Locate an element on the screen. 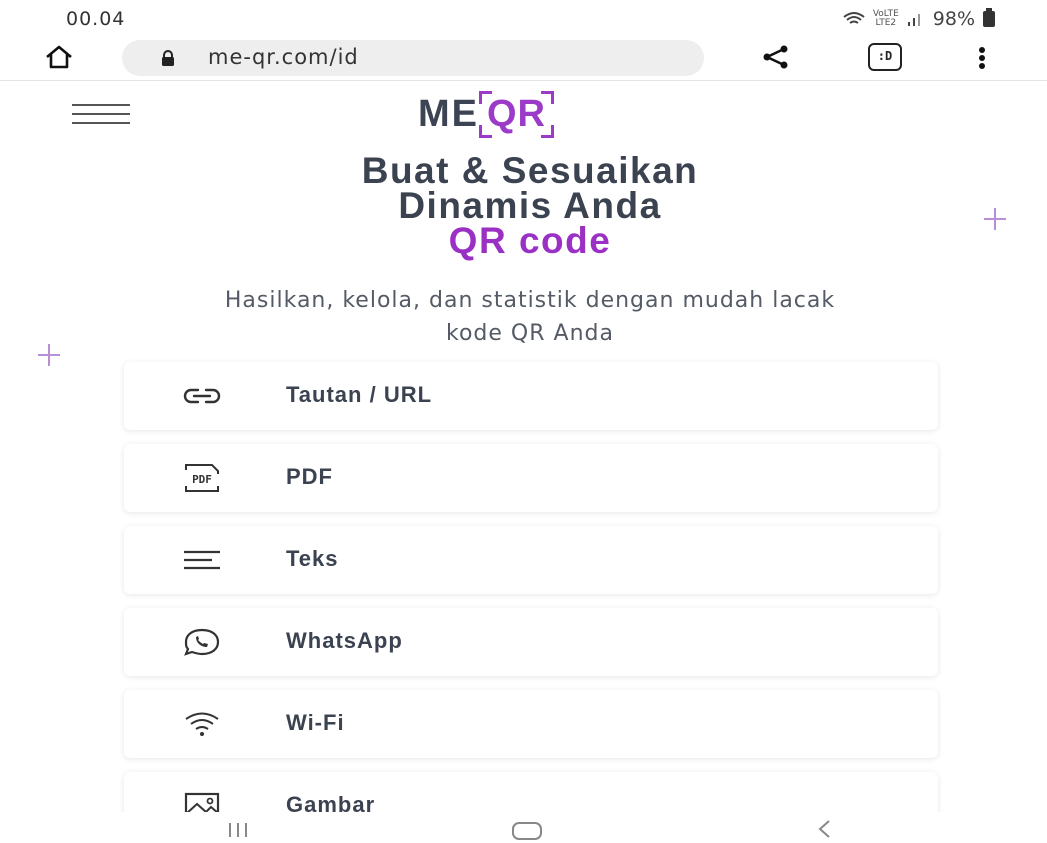 The height and width of the screenshot is (843, 1047). more-options-icon is located at coordinates (982, 58).